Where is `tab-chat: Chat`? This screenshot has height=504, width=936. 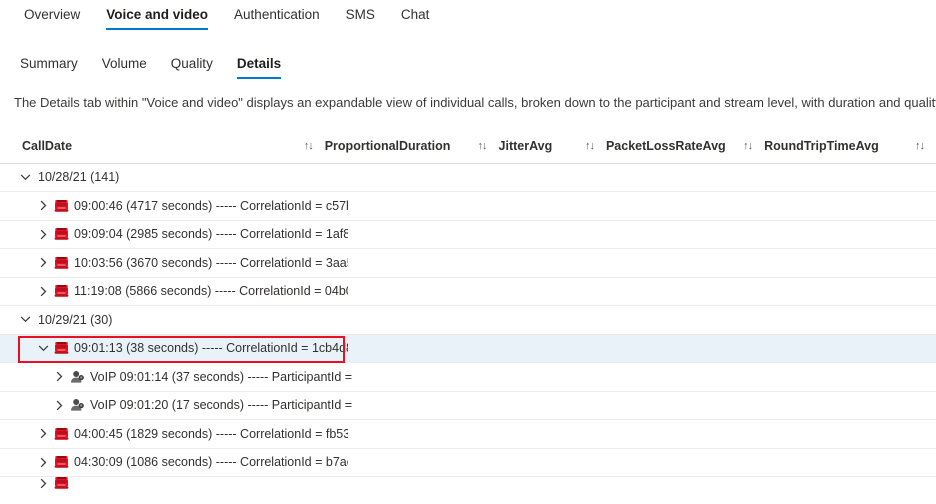 tab-chat: Chat is located at coordinates (415, 15).